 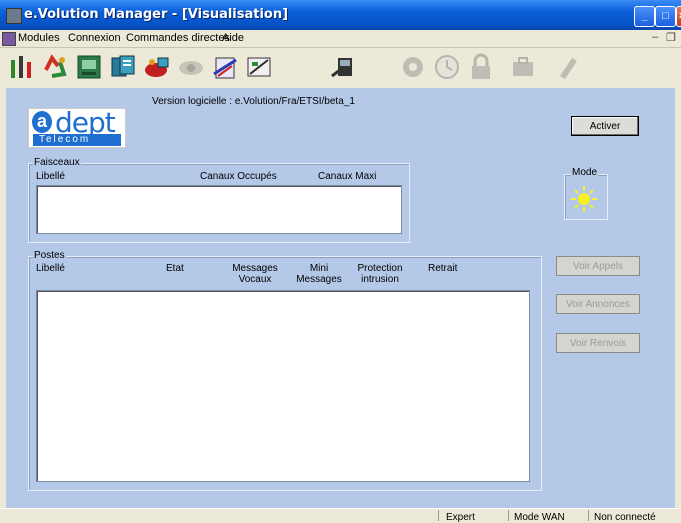 What do you see at coordinates (523, 67) in the screenshot?
I see `case-icon` at bounding box center [523, 67].